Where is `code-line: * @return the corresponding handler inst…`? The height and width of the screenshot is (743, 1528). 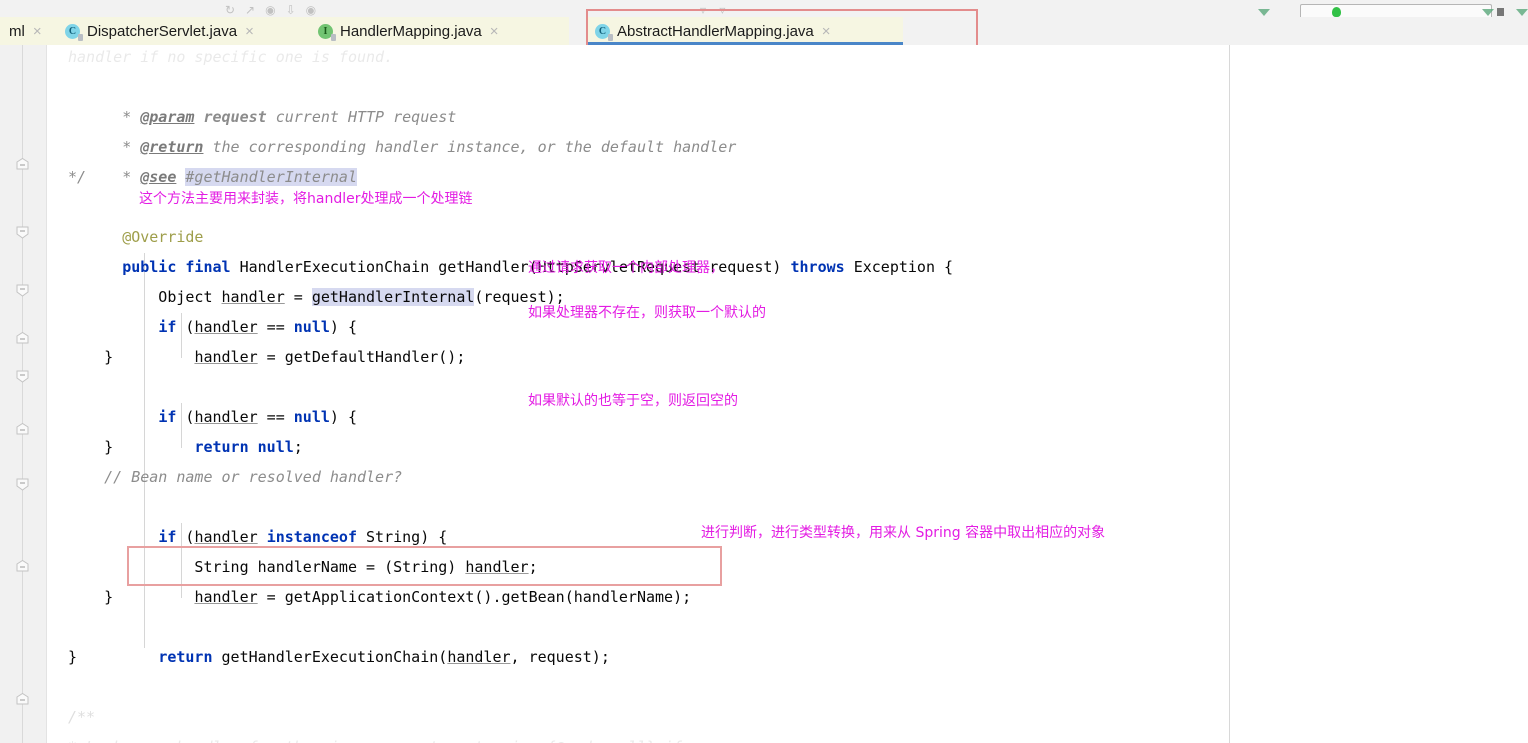 code-line: * @return the corresponding handler inst… is located at coordinates (429, 147).